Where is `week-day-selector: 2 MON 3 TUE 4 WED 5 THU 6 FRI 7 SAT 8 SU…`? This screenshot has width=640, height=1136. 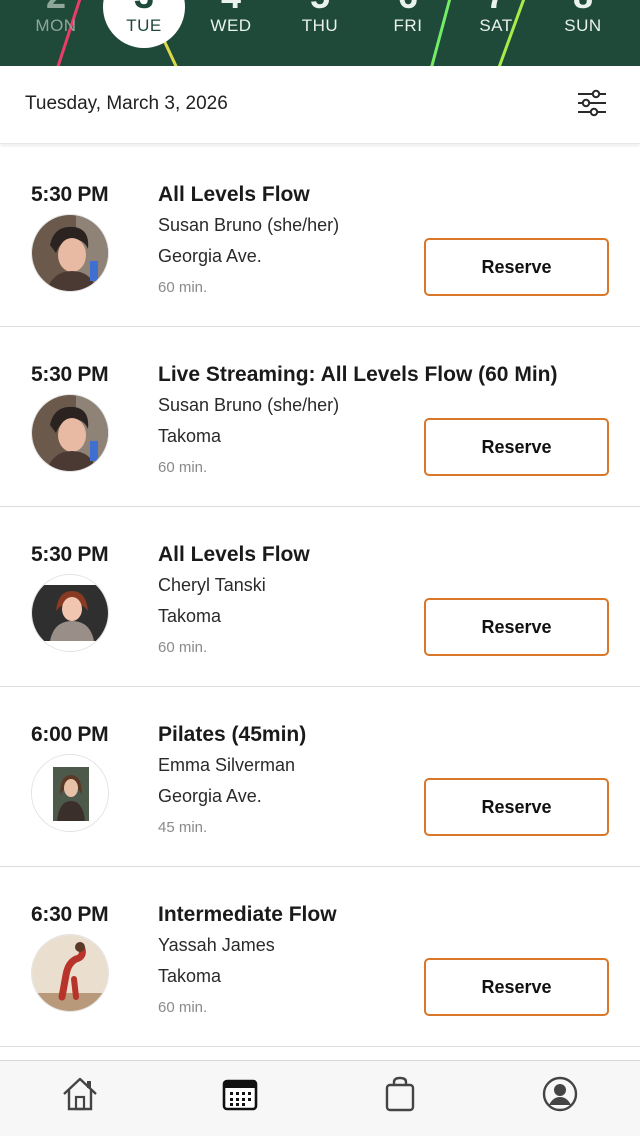 week-day-selector: 2 MON 3 TUE 4 WED 5 THU 6 FRI 7 SAT 8 SU… is located at coordinates (320, 33).